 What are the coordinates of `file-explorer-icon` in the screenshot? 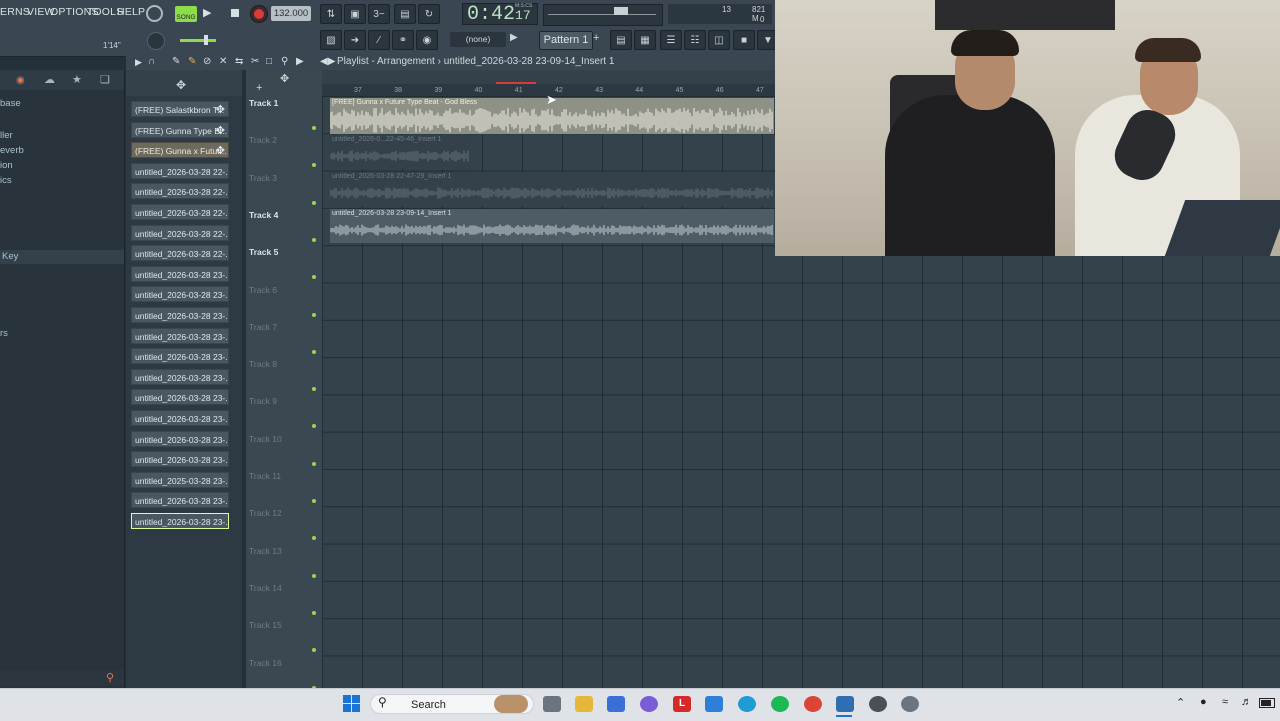 It's located at (584, 704).